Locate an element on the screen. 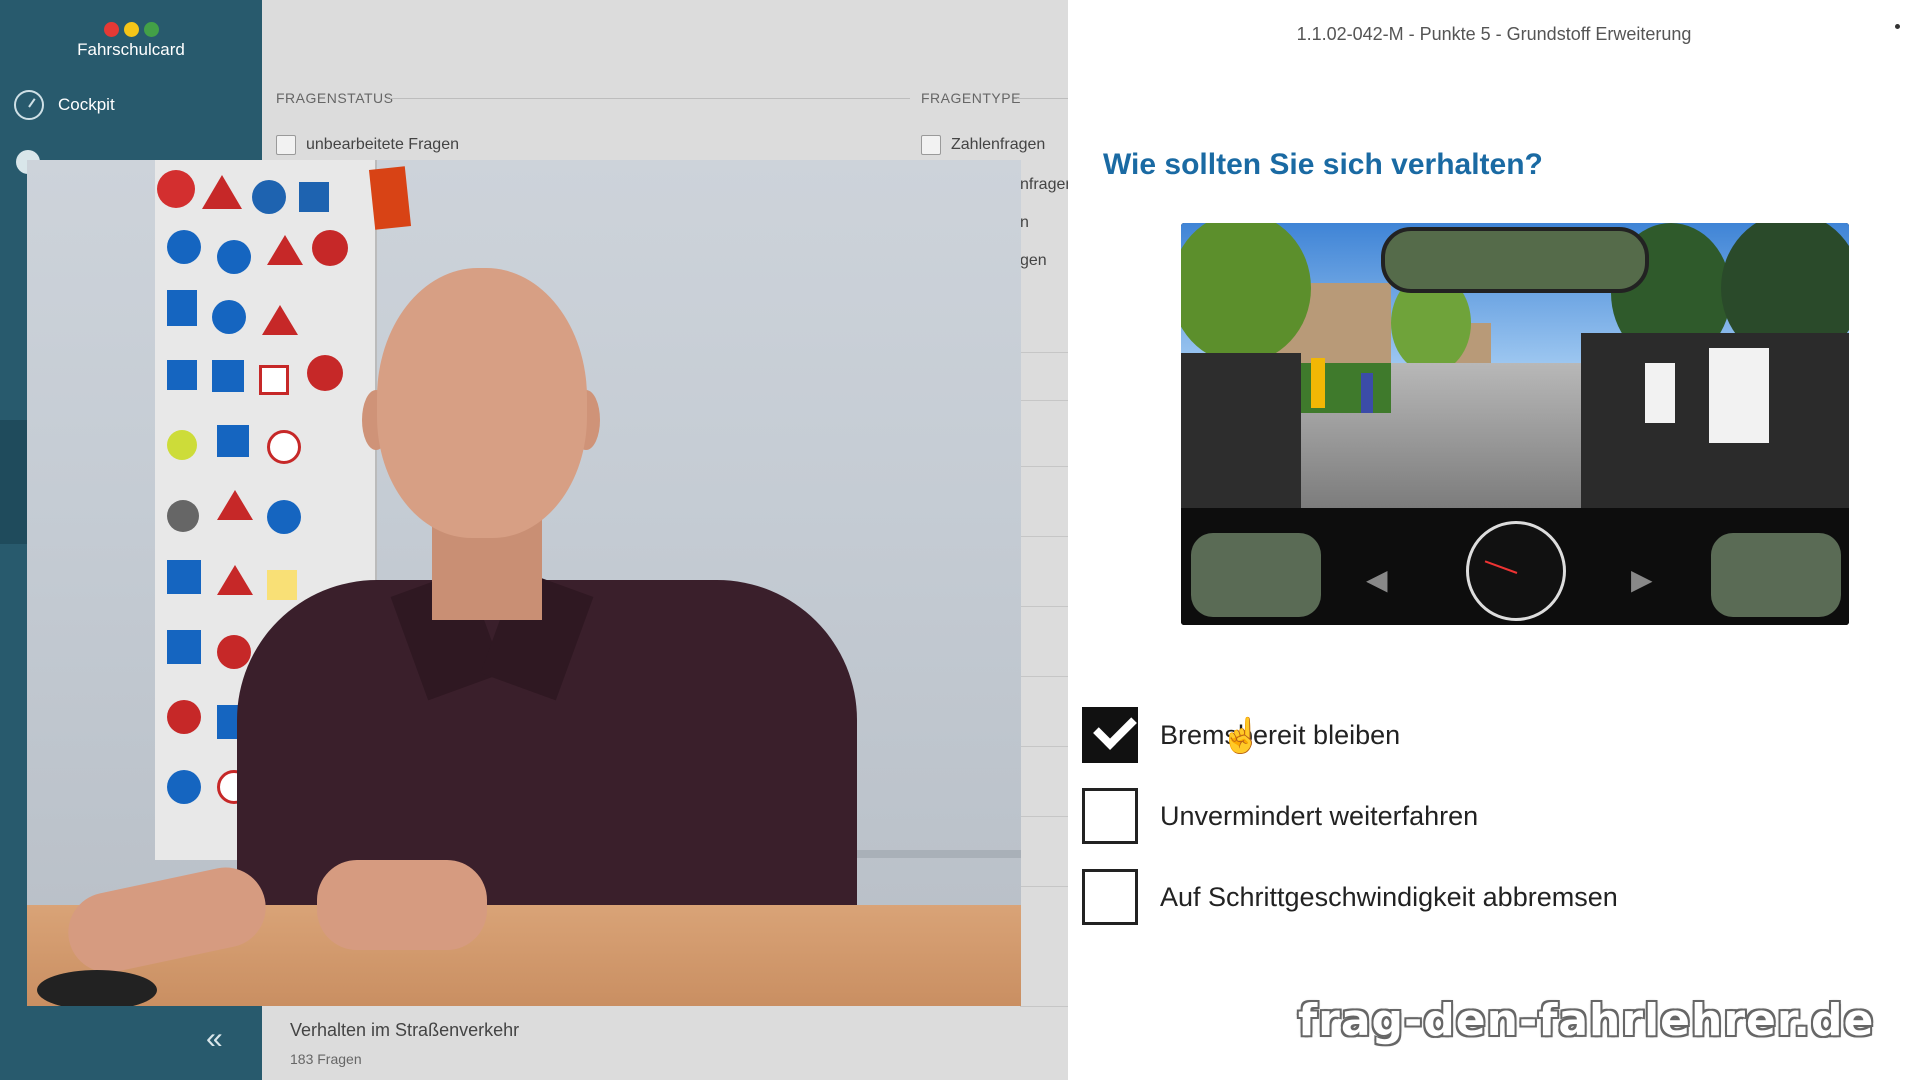 The width and height of the screenshot is (1920, 1080). gauge-icon is located at coordinates (29, 105).